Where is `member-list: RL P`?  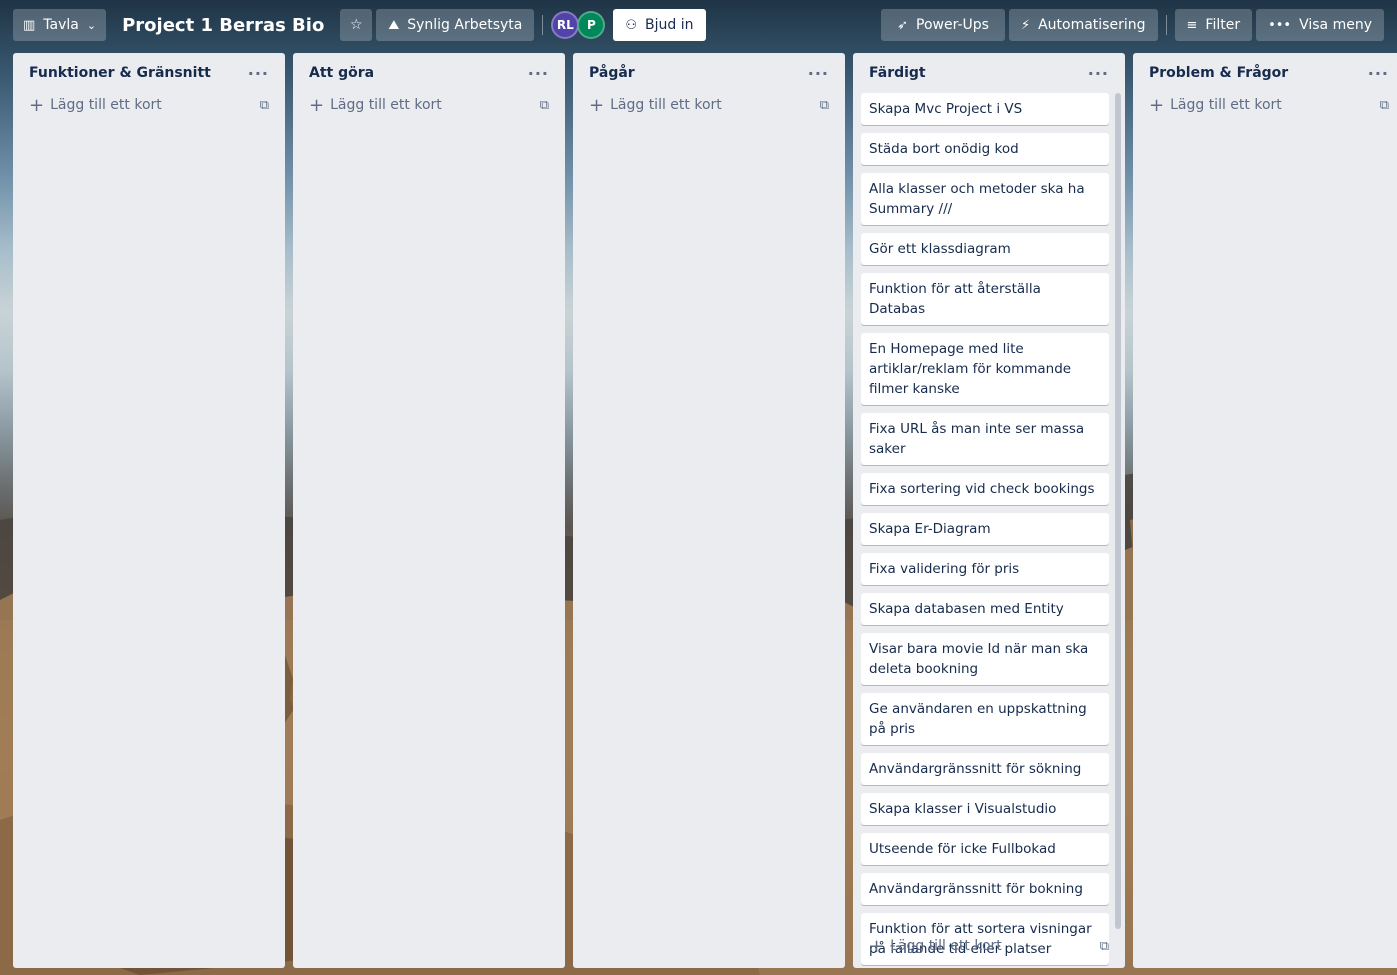
member-list: RL P is located at coordinates (578, 25).